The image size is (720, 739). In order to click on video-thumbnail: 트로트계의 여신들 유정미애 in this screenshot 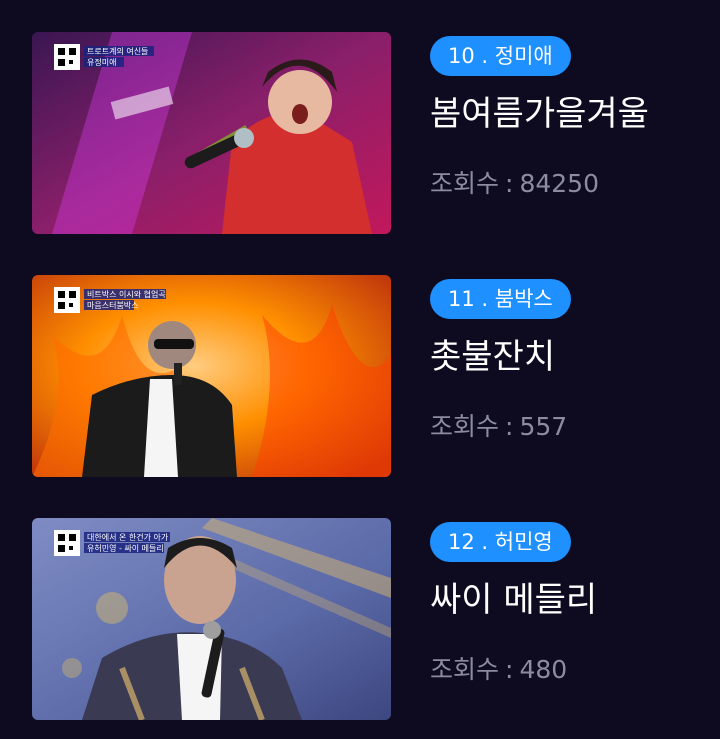, I will do `click(211, 133)`.